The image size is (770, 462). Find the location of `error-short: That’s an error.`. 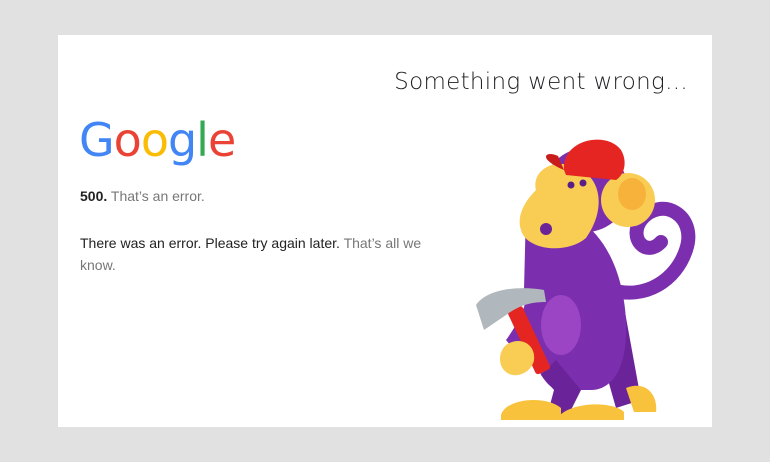

error-short: That’s an error. is located at coordinates (157, 196).